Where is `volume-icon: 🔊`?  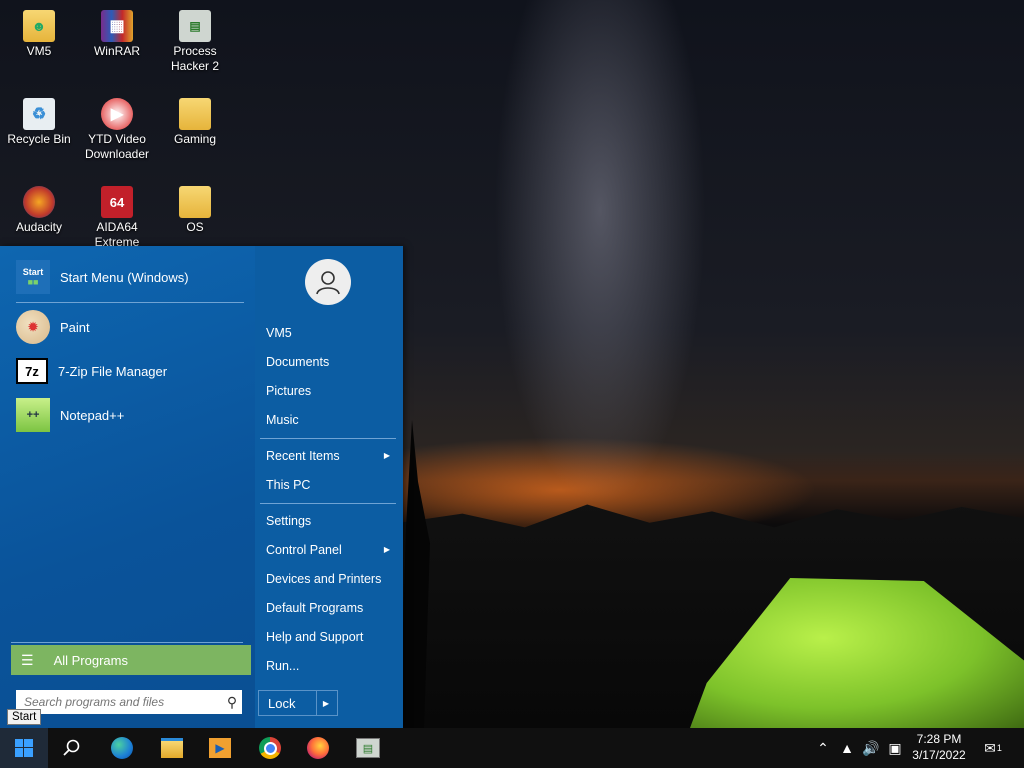
volume-icon: 🔊 is located at coordinates (871, 747).